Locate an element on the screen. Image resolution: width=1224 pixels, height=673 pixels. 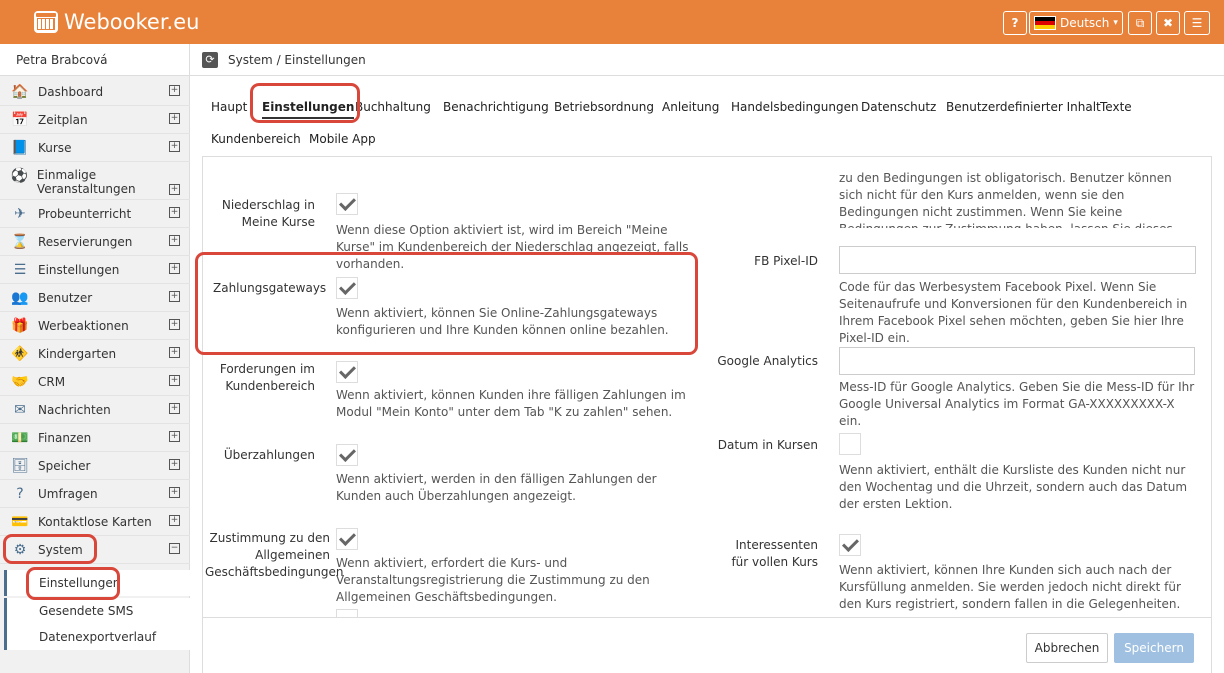
language-select: Deutsch ▾ is located at coordinates (1076, 23).